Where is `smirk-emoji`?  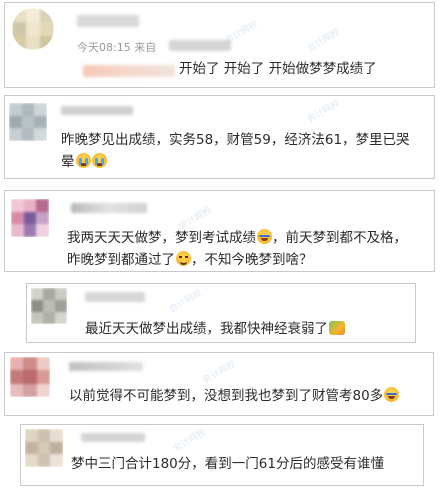
smirk-emoji is located at coordinates (183, 258).